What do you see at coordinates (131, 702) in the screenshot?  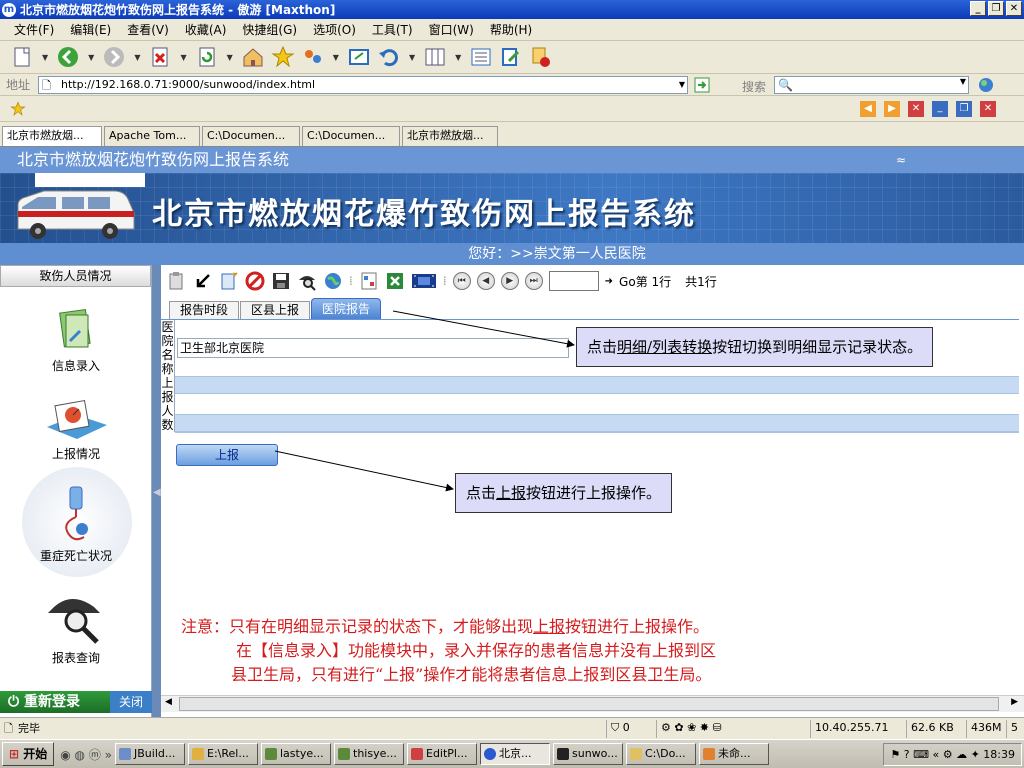 I see `close-button: 关闭` at bounding box center [131, 702].